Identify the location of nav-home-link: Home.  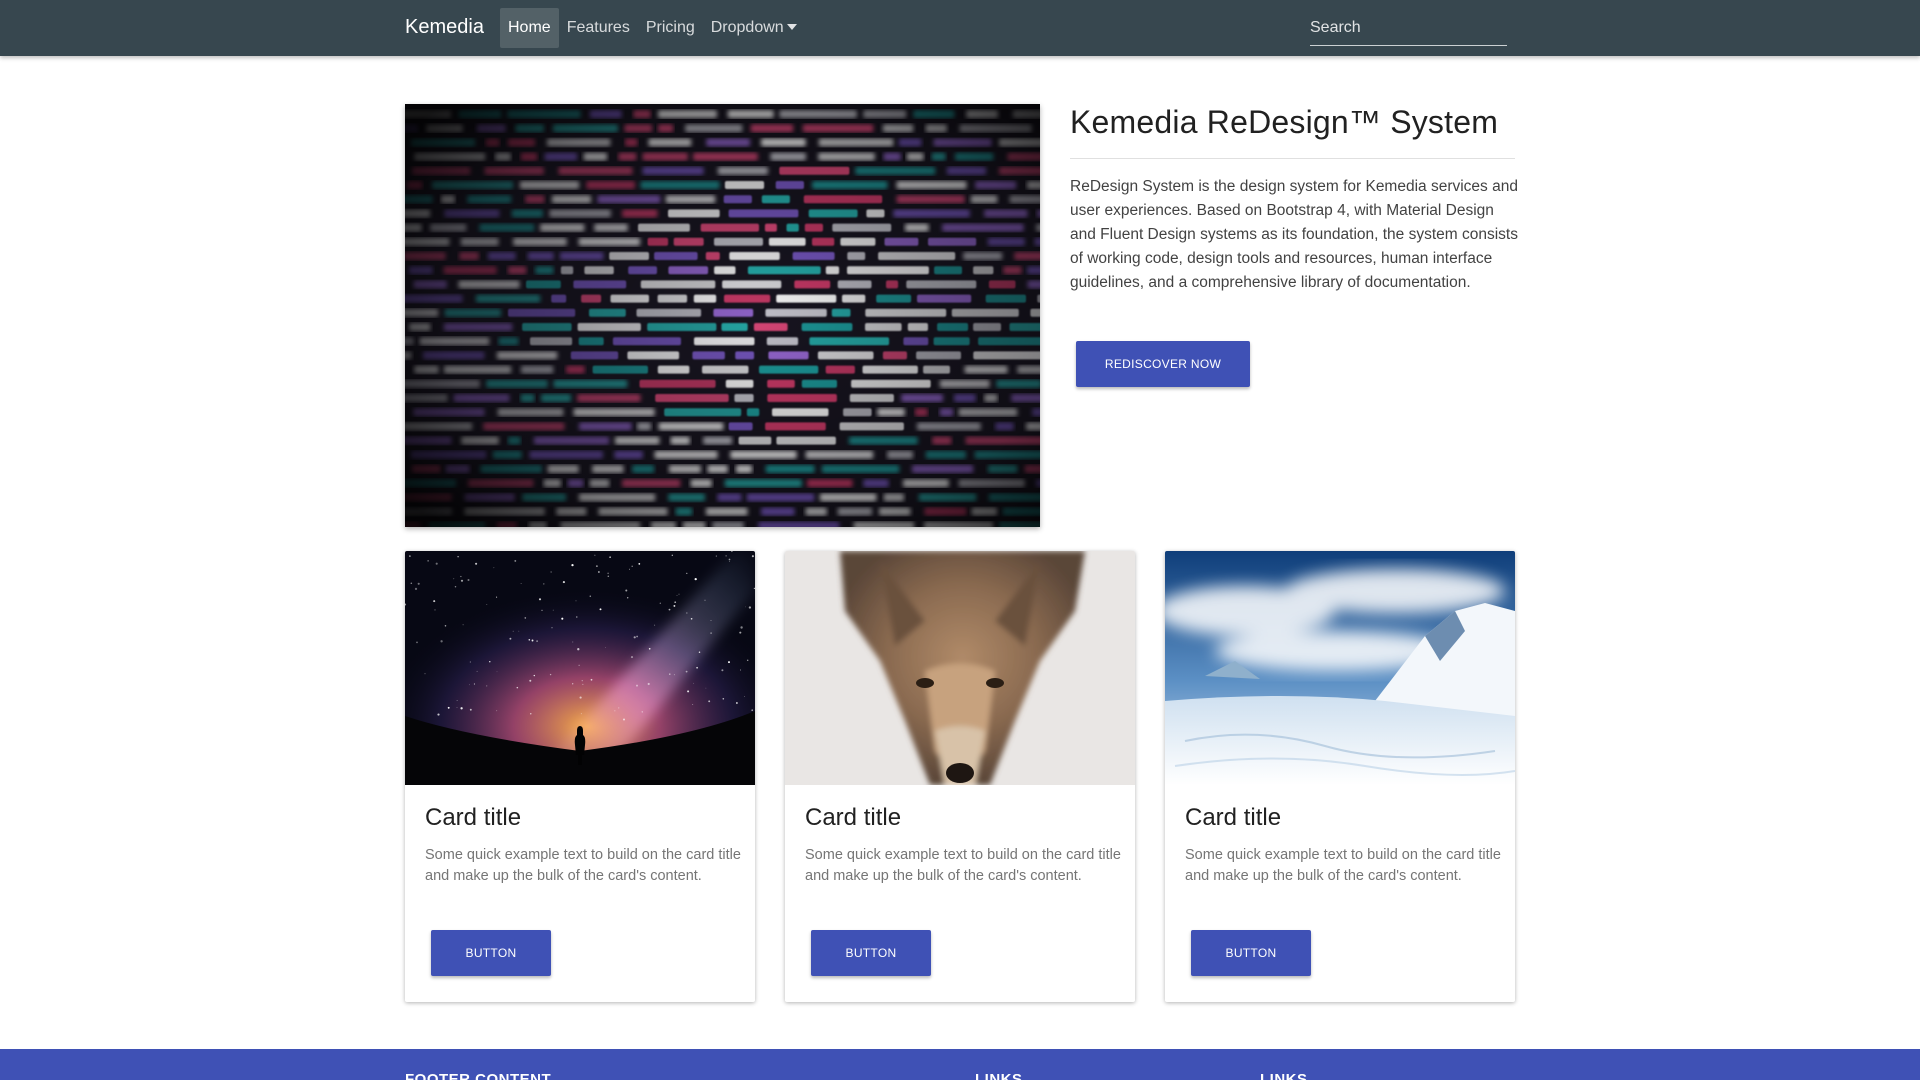
(529, 28).